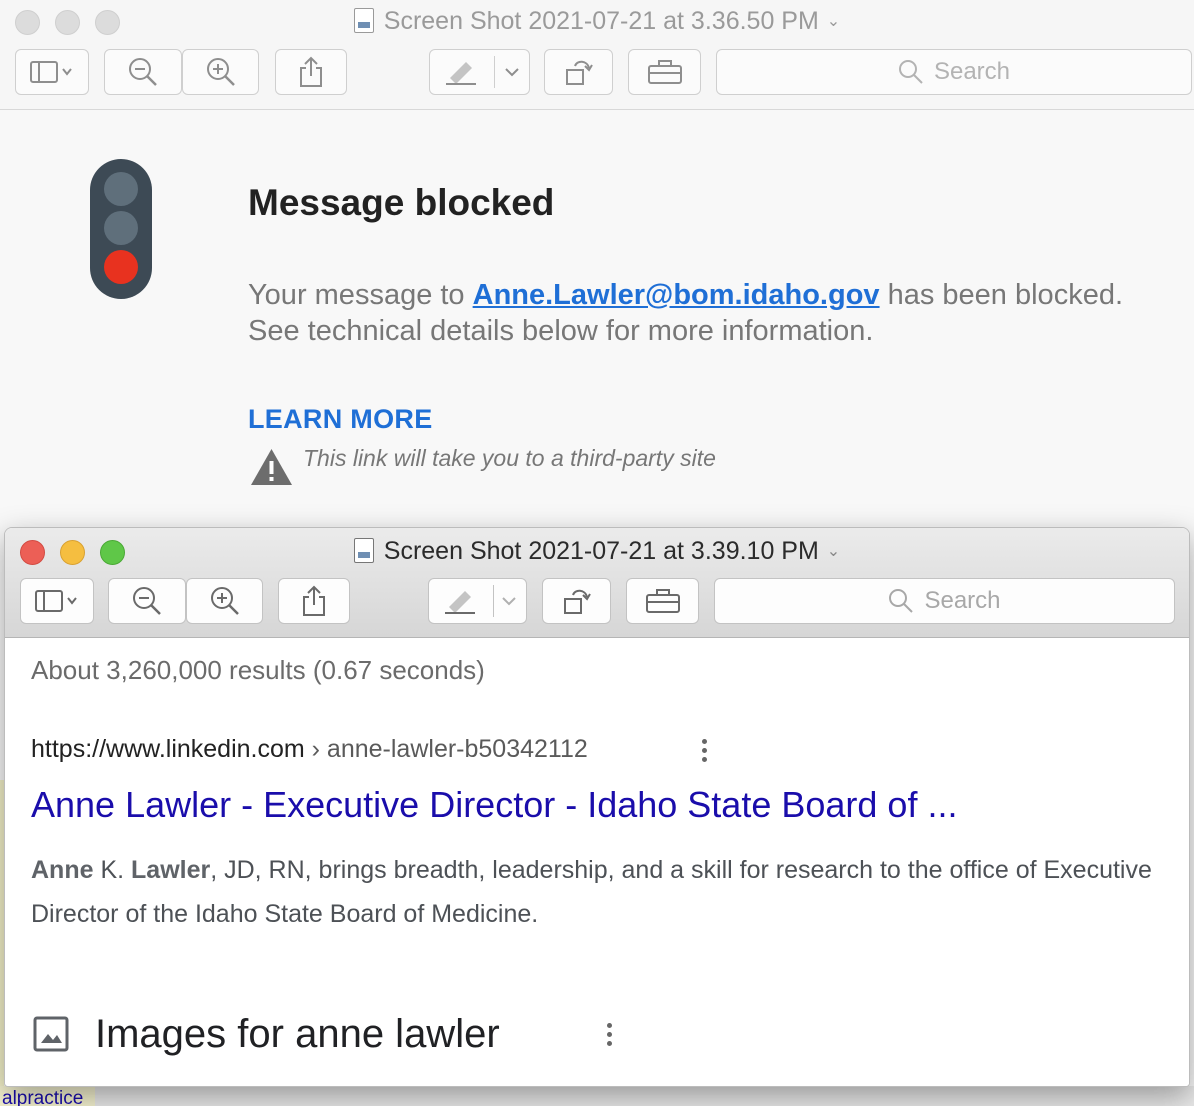 The image size is (1194, 1106). What do you see at coordinates (340, 419) in the screenshot?
I see `learn-more-link: LEARN MORE` at bounding box center [340, 419].